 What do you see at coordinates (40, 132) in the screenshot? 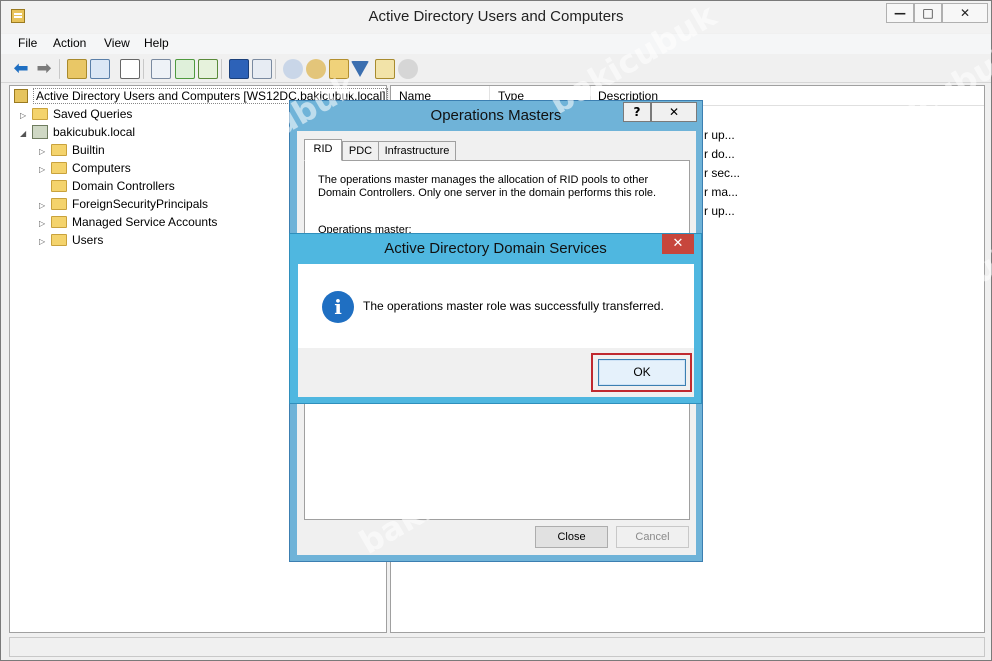
I see `domain-icon` at bounding box center [40, 132].